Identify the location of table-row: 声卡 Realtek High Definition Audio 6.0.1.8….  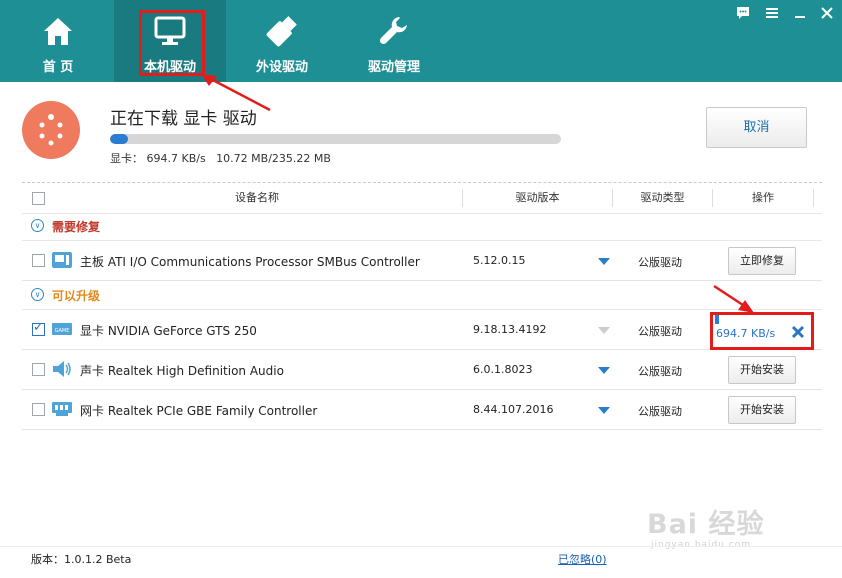
(422, 370).